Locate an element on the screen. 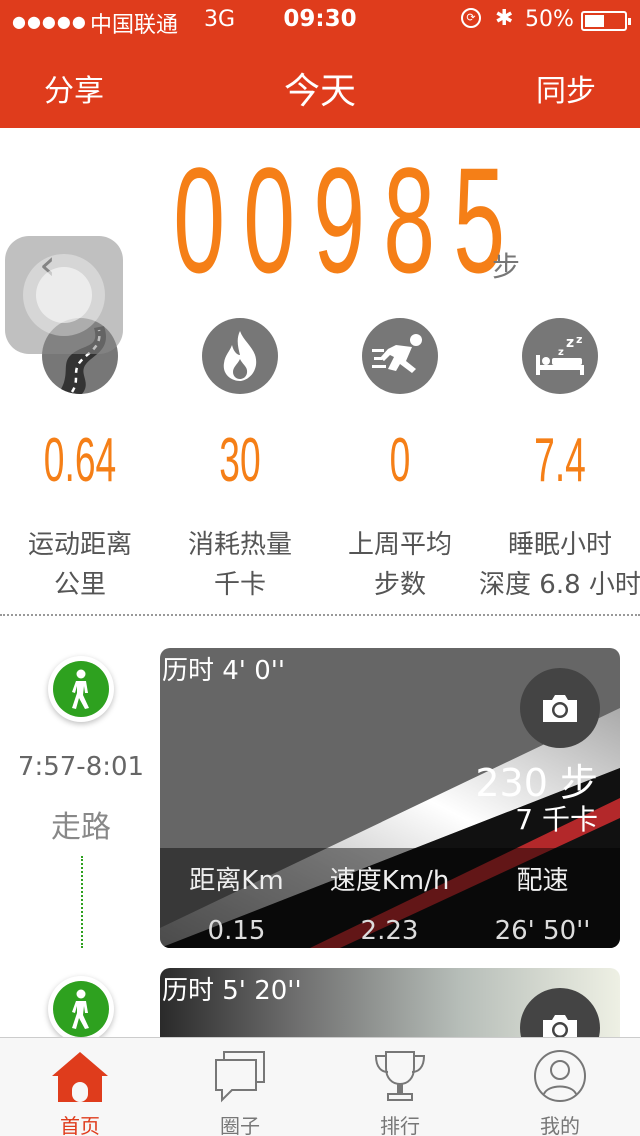 The height and width of the screenshot is (1136, 640). stat-sublabel: 公里 is located at coordinates (79, 585).